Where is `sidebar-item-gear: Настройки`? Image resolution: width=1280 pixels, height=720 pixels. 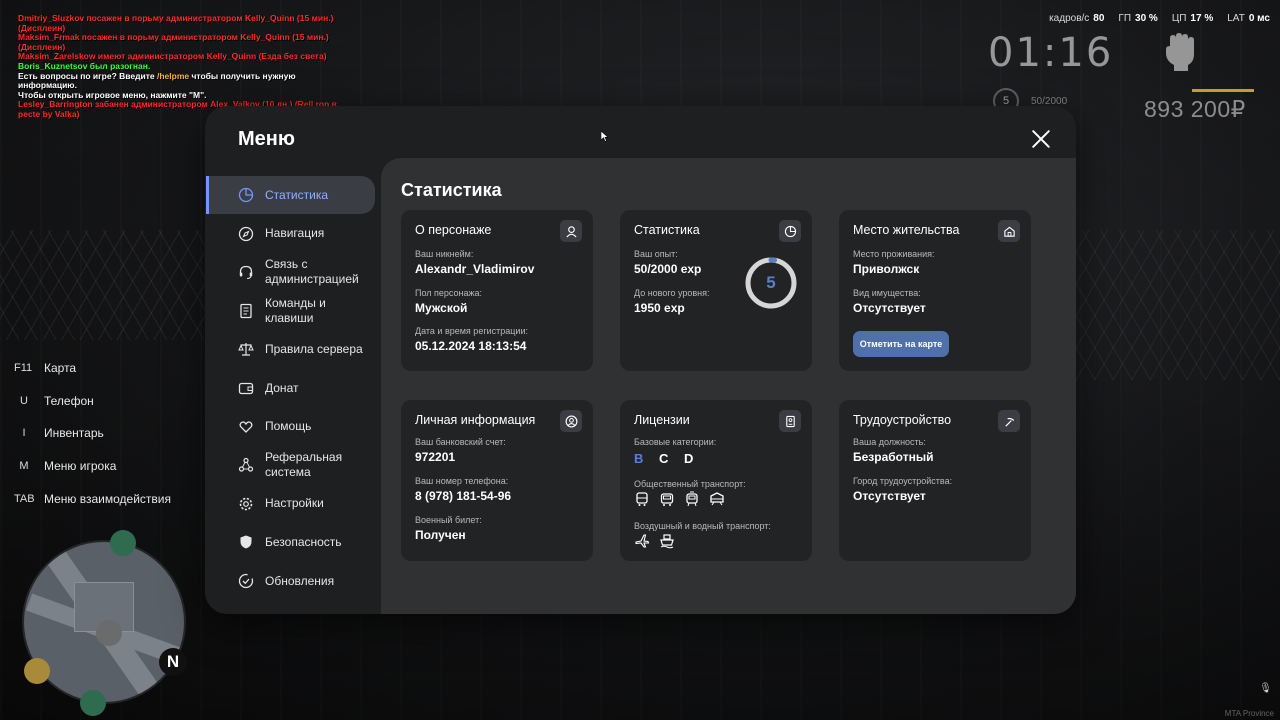
sidebar-item-gear: Настройки is located at coordinates (290, 504).